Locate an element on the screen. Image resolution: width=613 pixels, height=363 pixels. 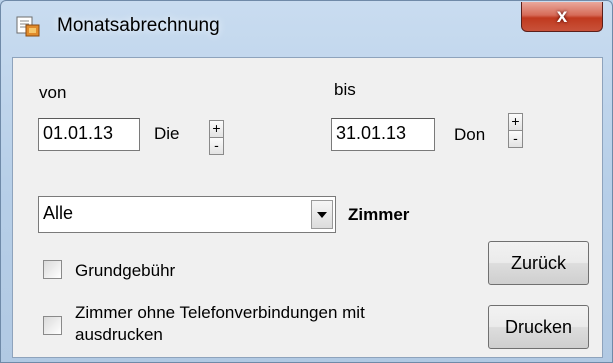
from-weekday: Die is located at coordinates (167, 133).